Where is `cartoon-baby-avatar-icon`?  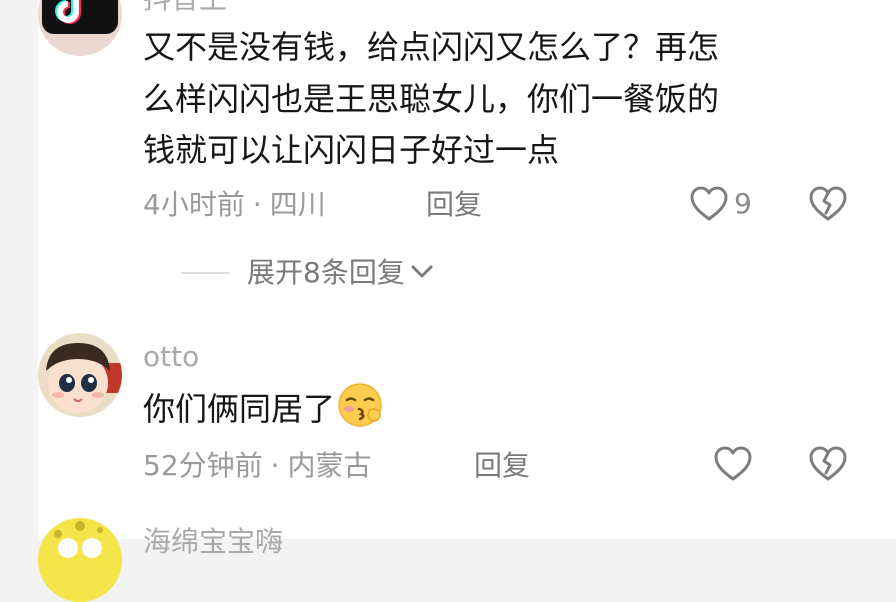
cartoon-baby-avatar-icon is located at coordinates (80, 375).